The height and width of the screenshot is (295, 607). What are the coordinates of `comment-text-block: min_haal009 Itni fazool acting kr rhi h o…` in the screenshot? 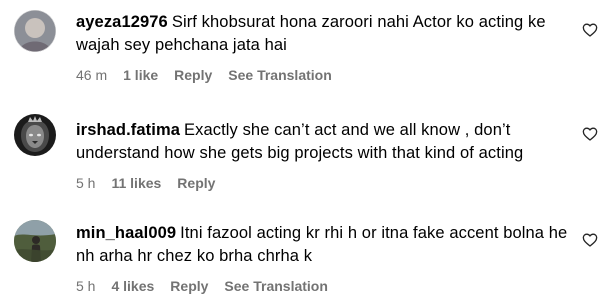 It's located at (323, 245).